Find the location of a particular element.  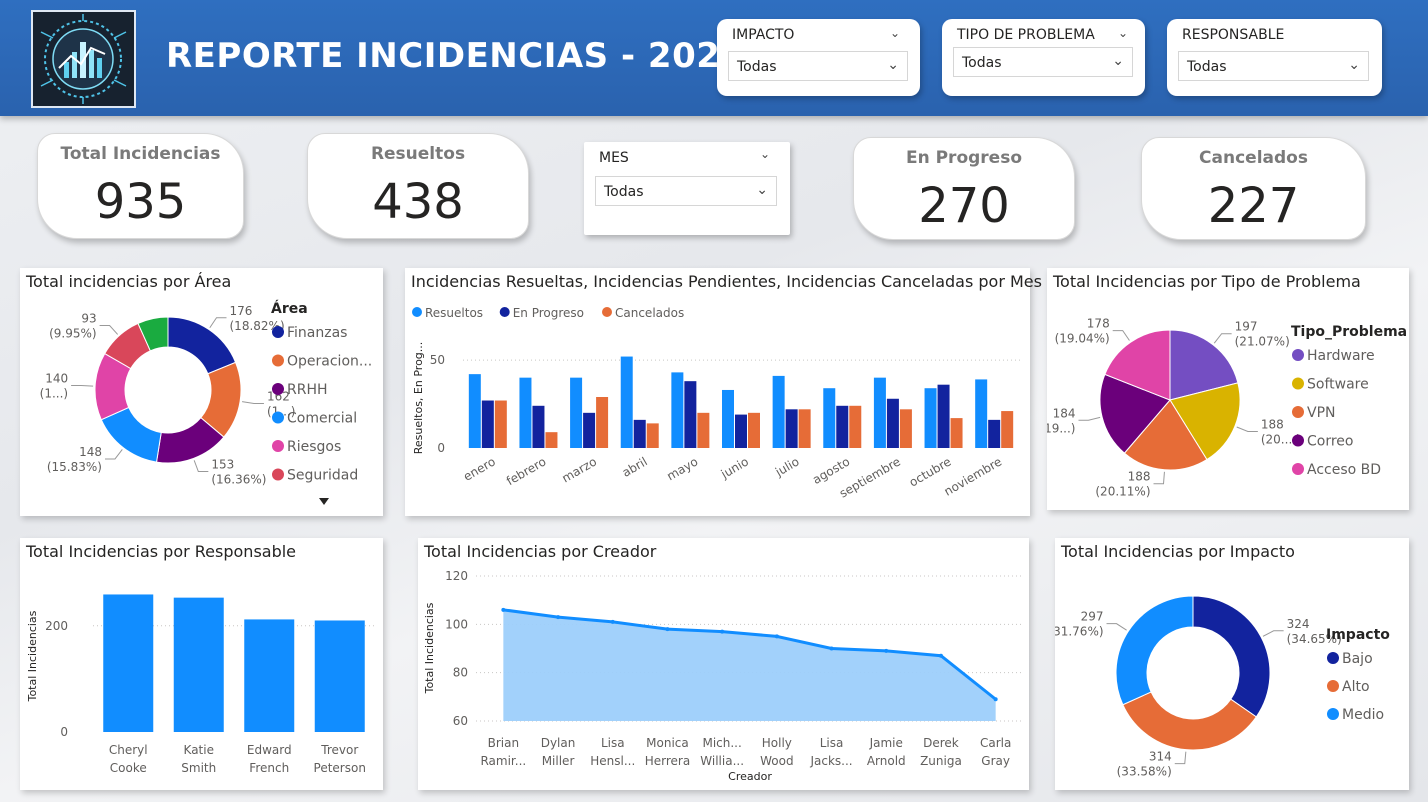

bar-en-progreso-junio is located at coordinates (741, 431).